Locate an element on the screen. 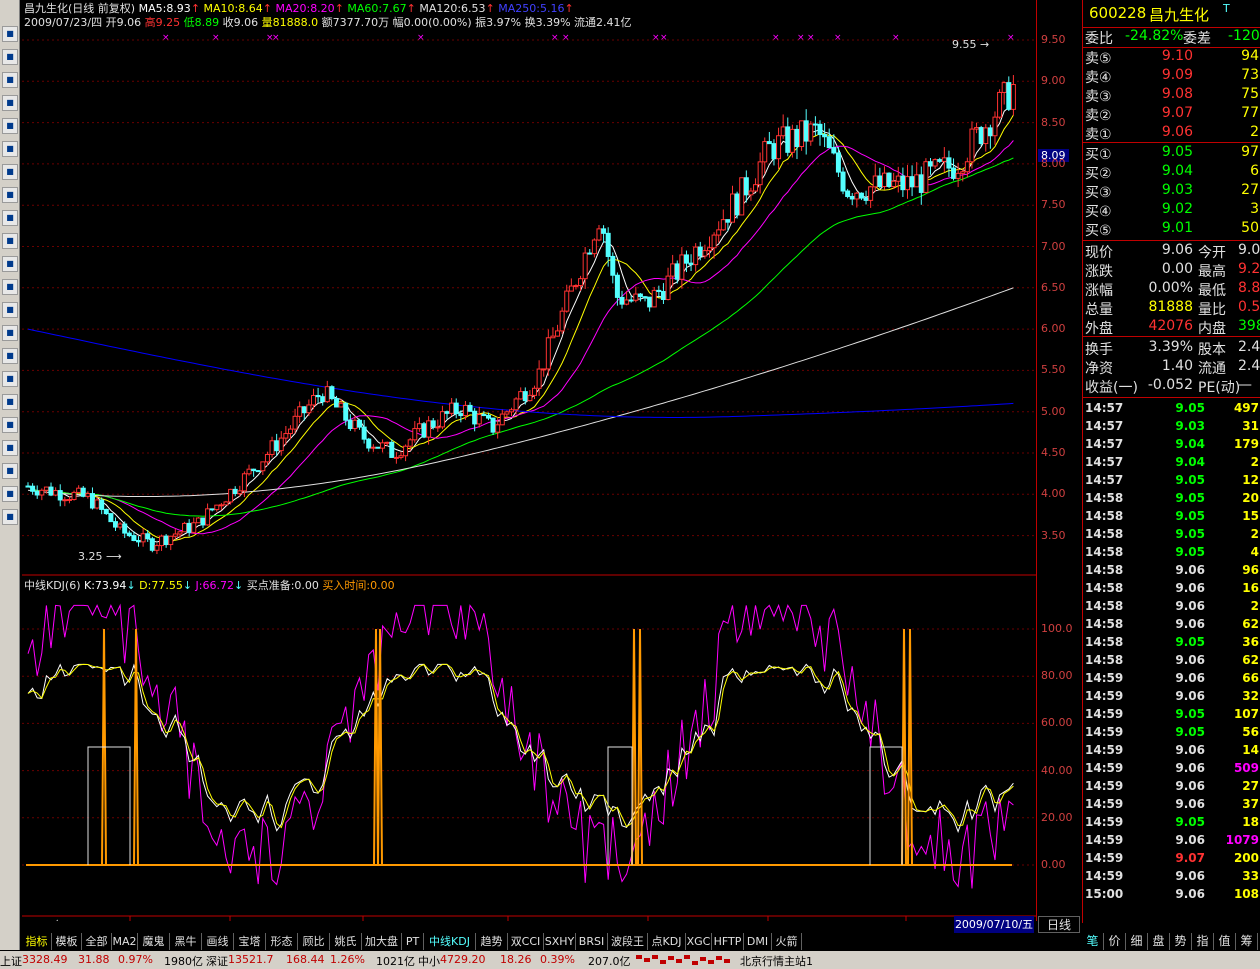  text-icon: ■ is located at coordinates (10, 195).